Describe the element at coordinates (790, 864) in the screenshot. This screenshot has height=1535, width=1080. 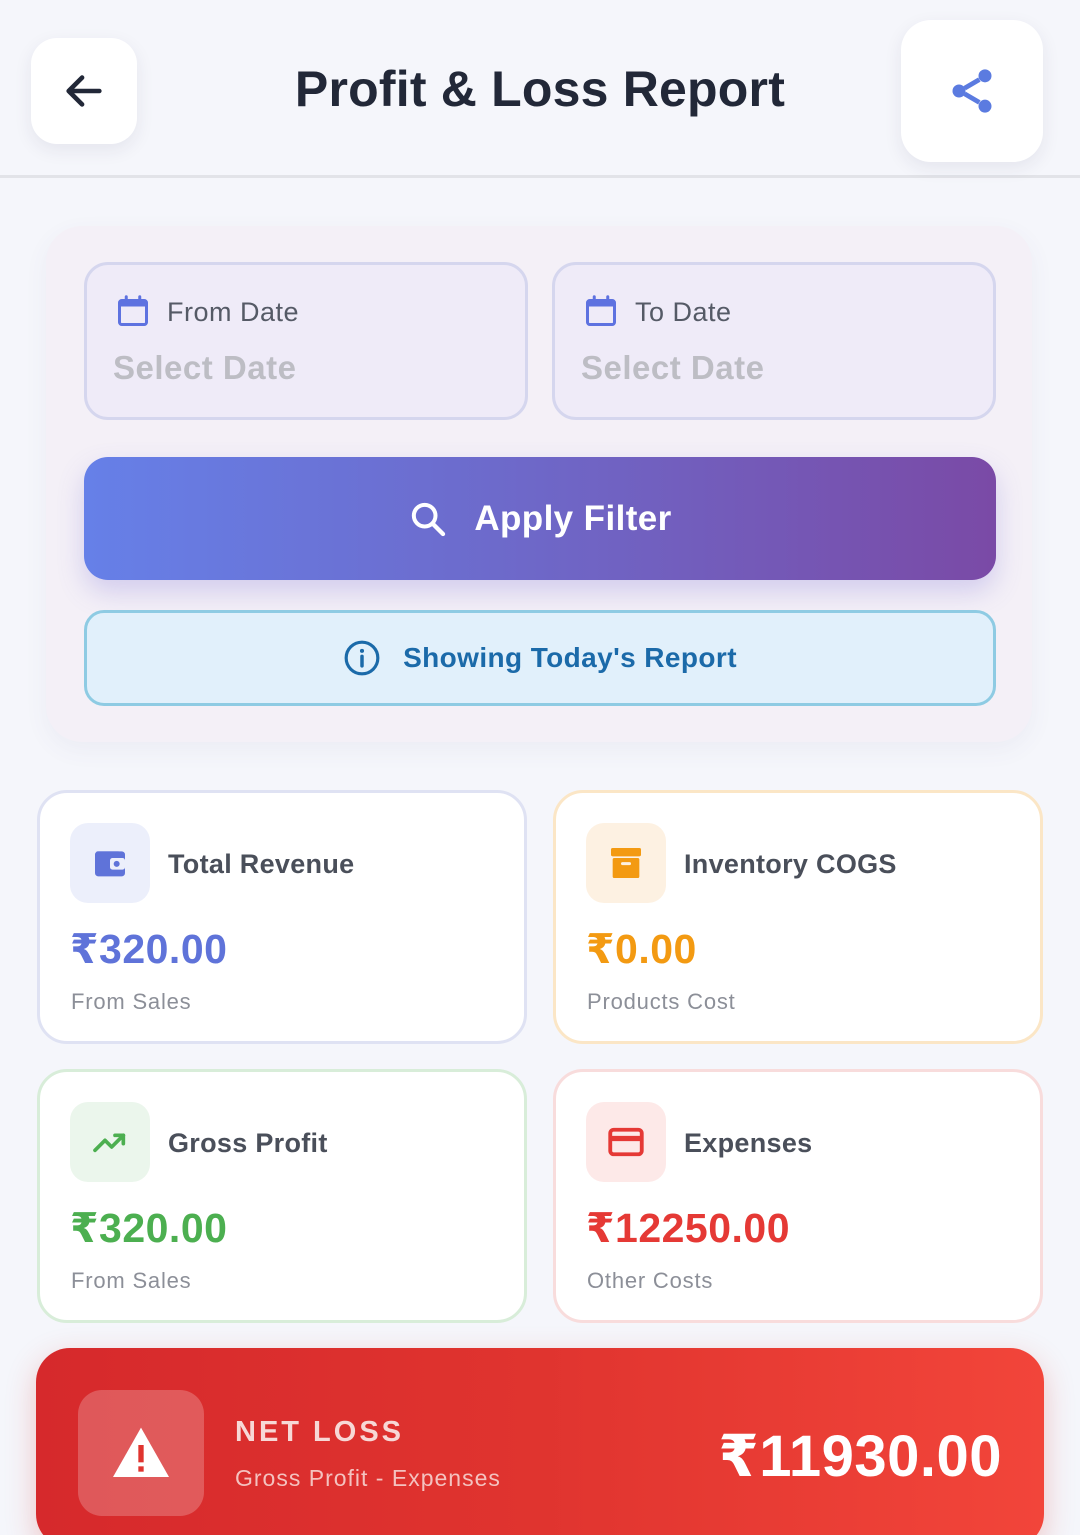
I see `inventory-cogs-label: Inventory COGS` at that location.